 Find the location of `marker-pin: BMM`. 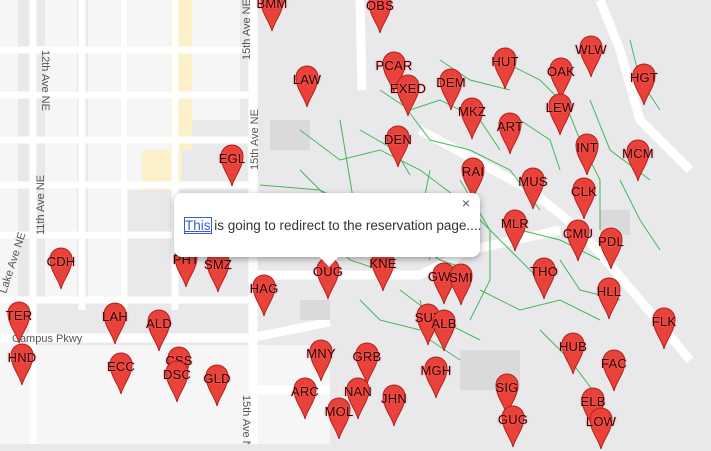

marker-pin: BMM is located at coordinates (272, 16).